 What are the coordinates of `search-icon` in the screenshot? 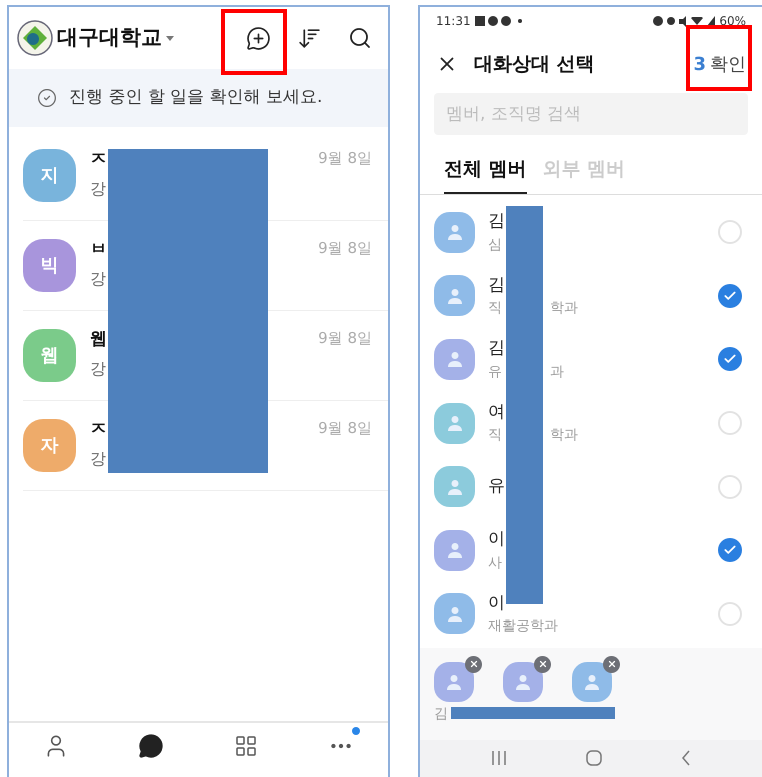 It's located at (360, 38).